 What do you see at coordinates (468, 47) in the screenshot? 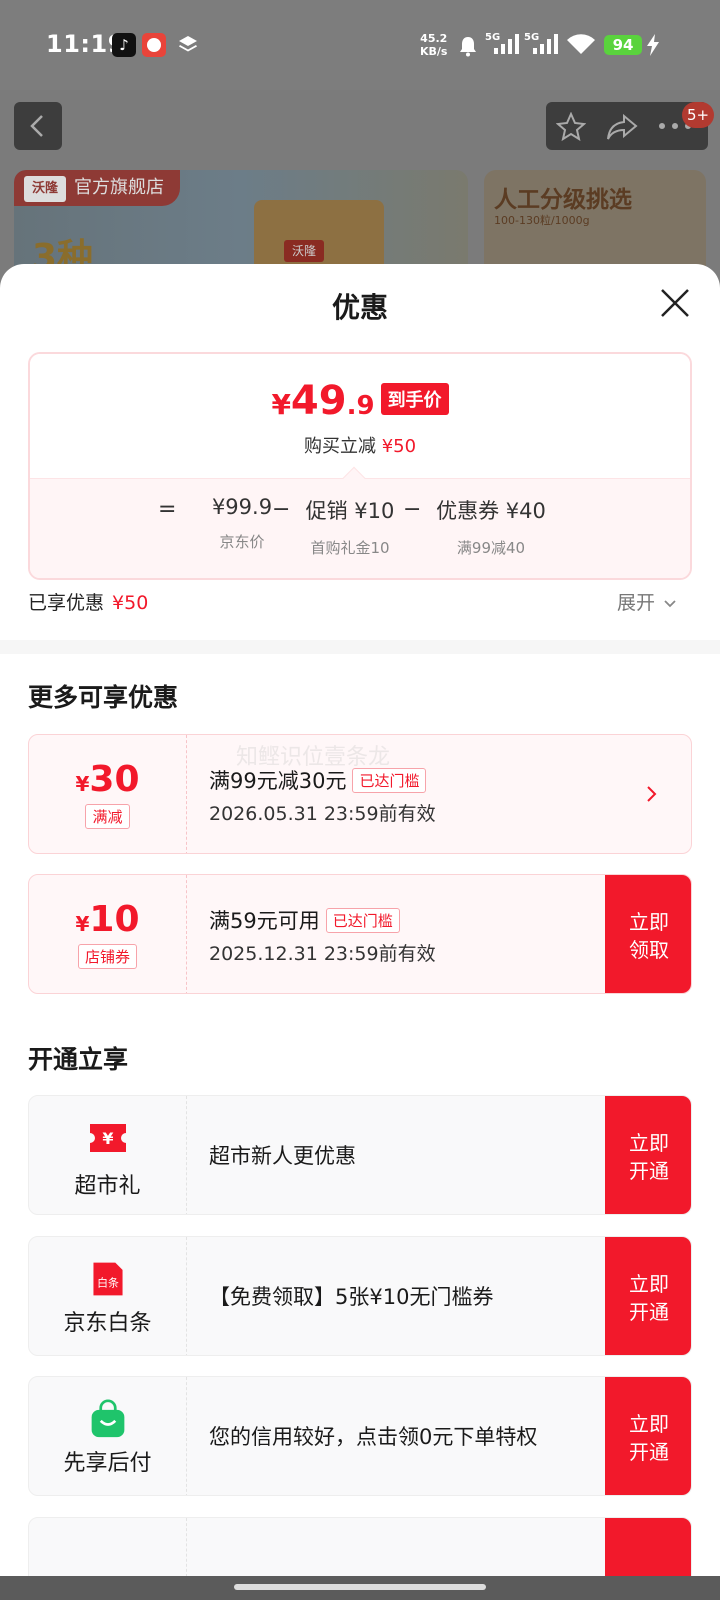
I see `bell-muted-icon` at bounding box center [468, 47].